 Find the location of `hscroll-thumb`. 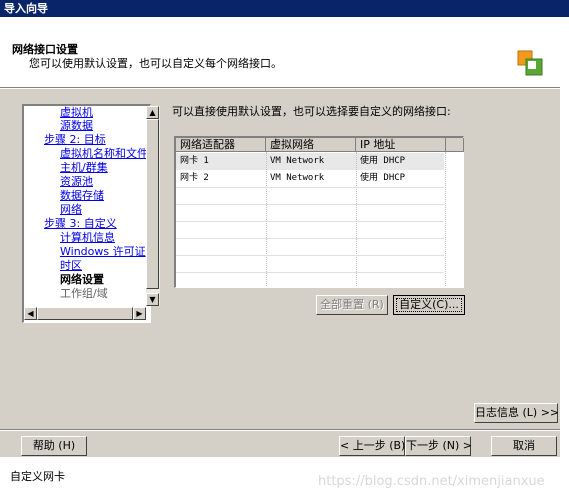

hscroll-thumb is located at coordinates (85, 313).